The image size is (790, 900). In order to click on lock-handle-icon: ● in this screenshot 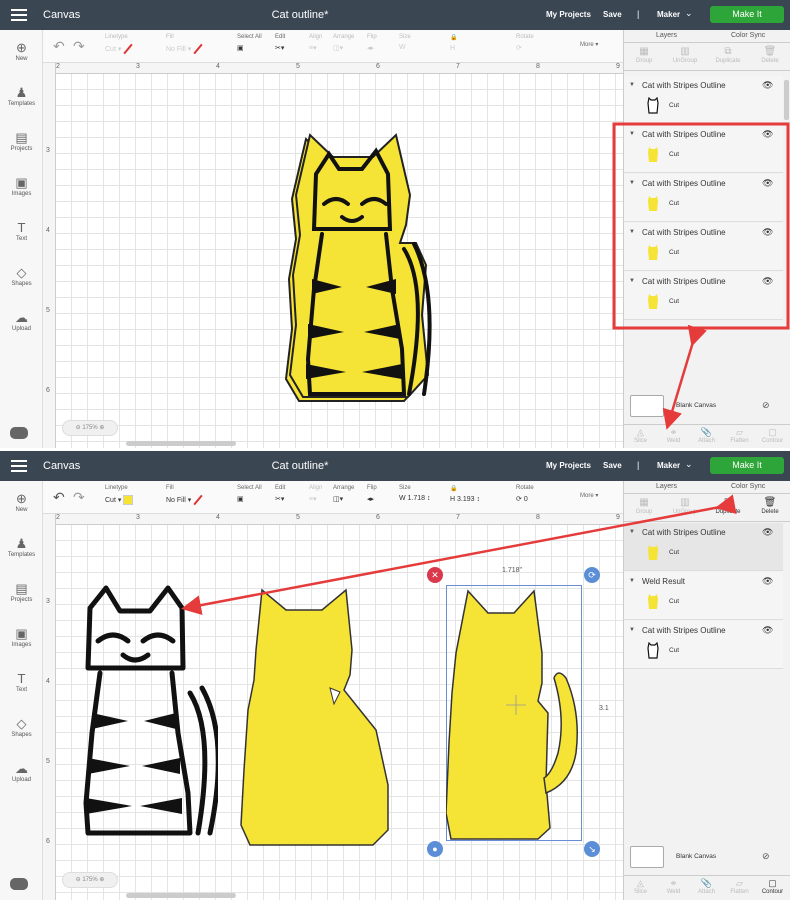, I will do `click(435, 849)`.